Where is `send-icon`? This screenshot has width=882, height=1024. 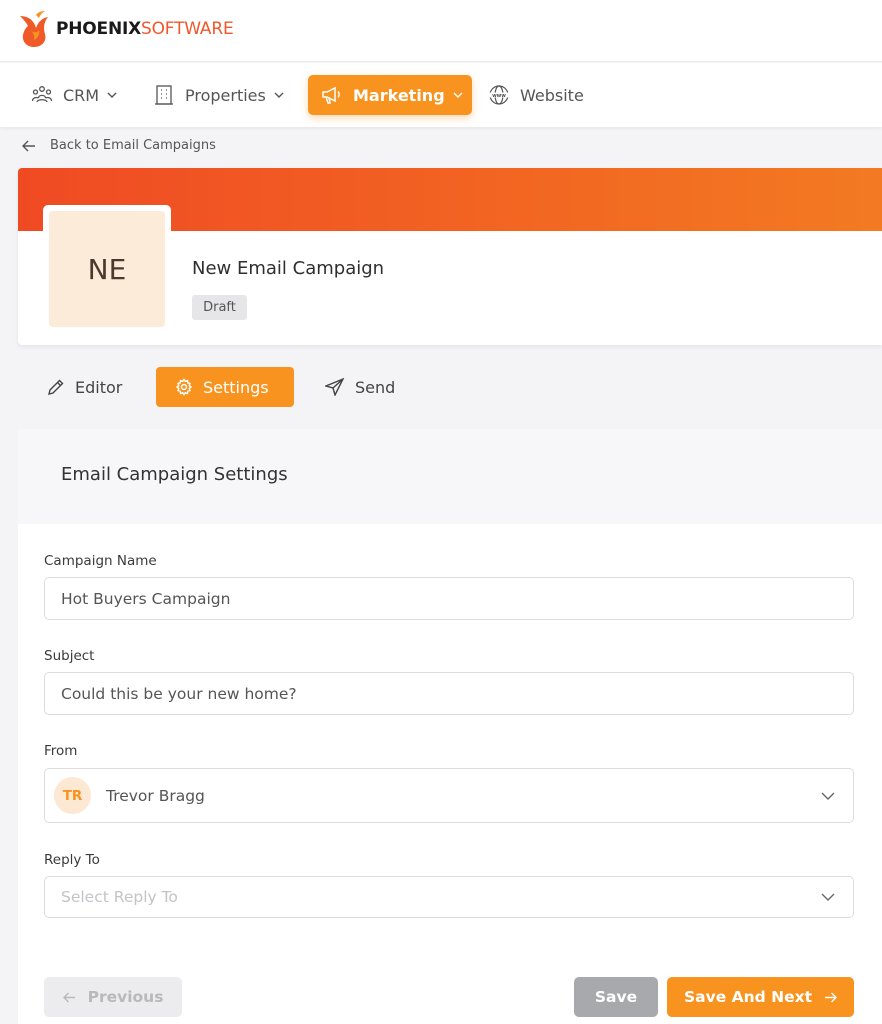 send-icon is located at coordinates (335, 387).